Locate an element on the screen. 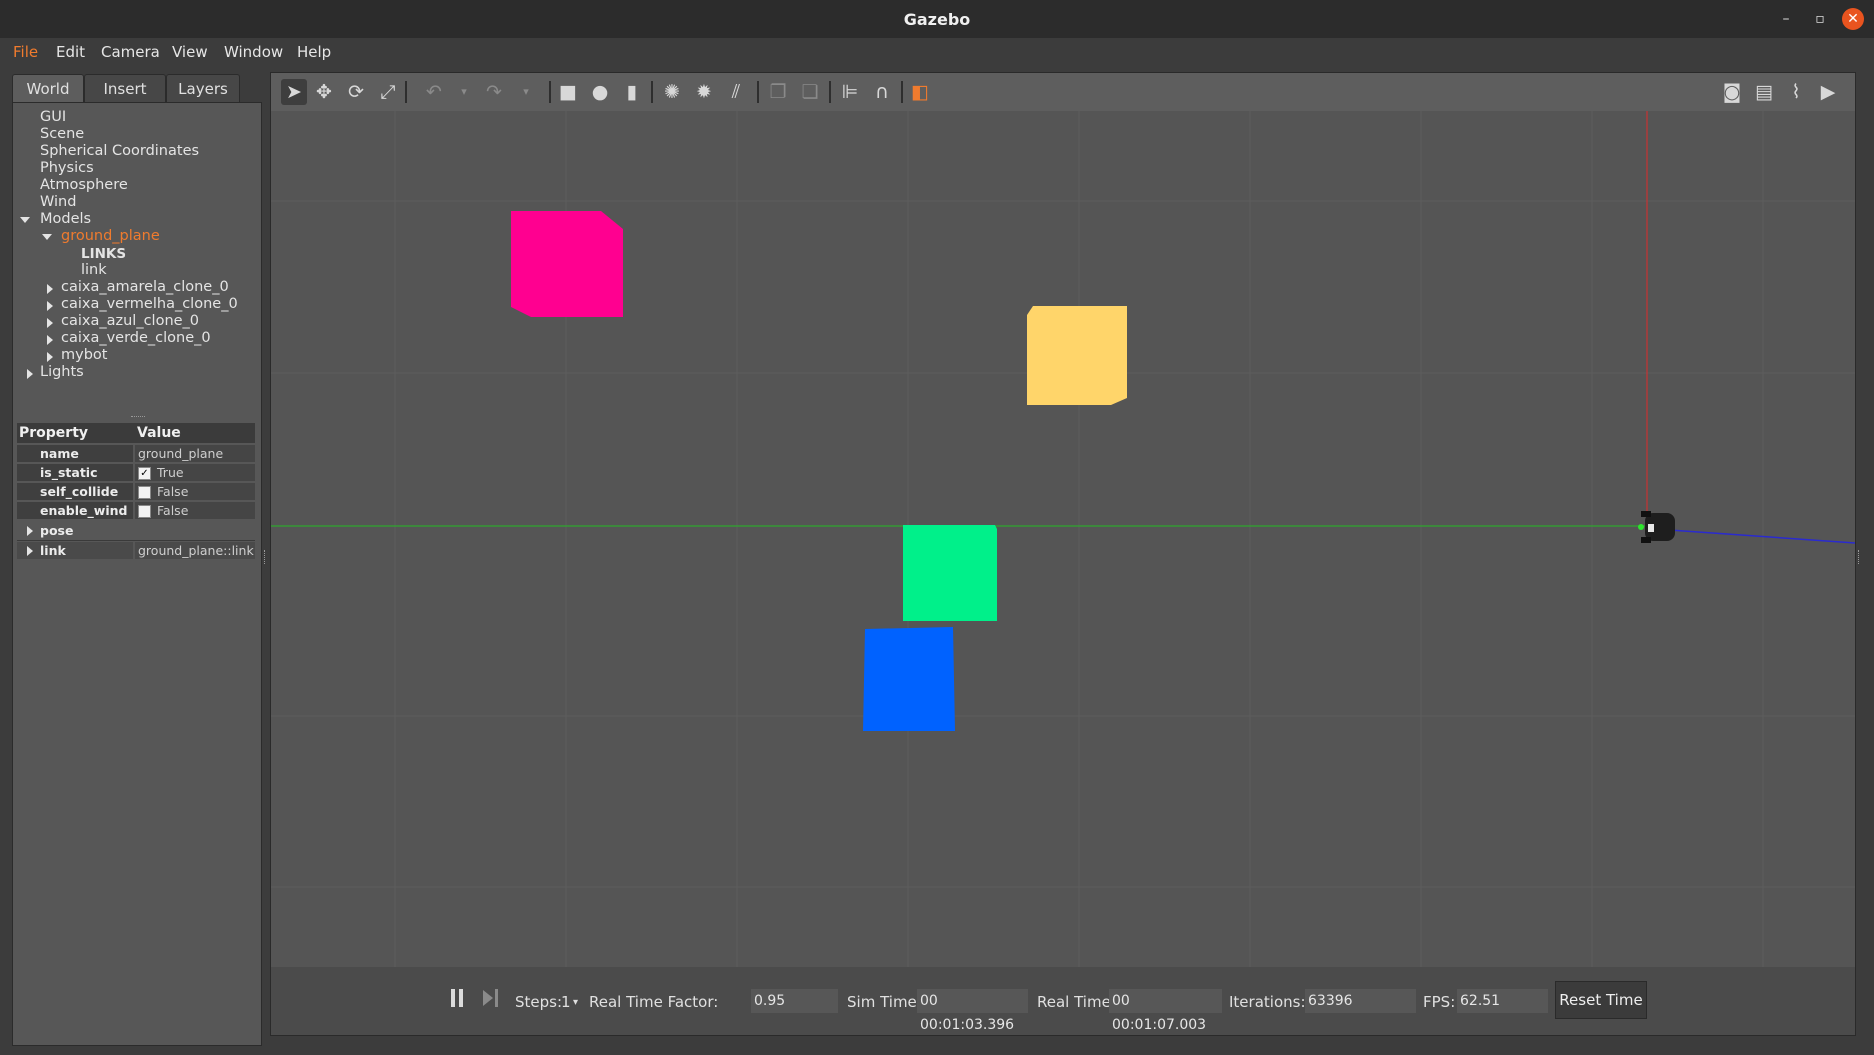  steps-value: 1 is located at coordinates (566, 1002).